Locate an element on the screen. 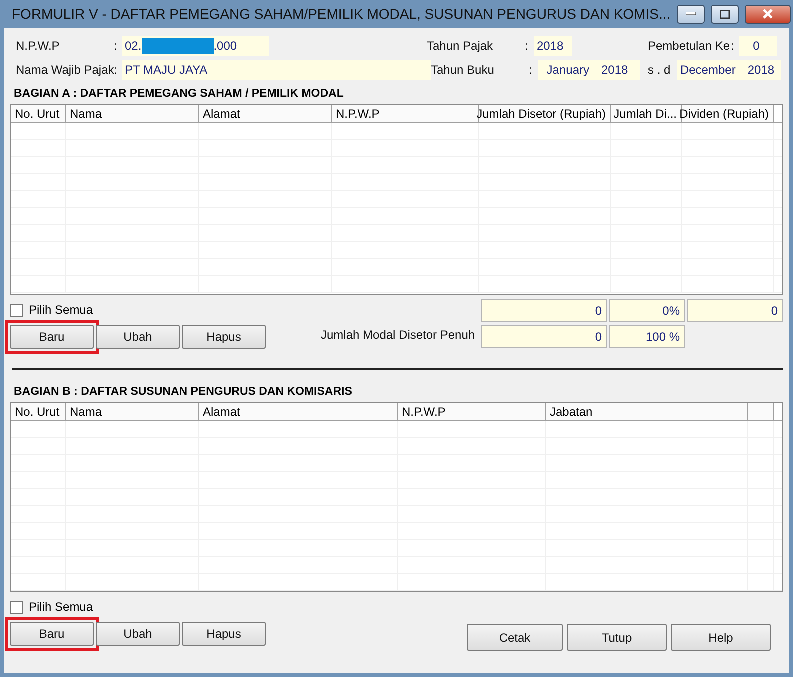 This screenshot has height=677, width=793. field-label: Nama Wajib Pajak is located at coordinates (64, 70).